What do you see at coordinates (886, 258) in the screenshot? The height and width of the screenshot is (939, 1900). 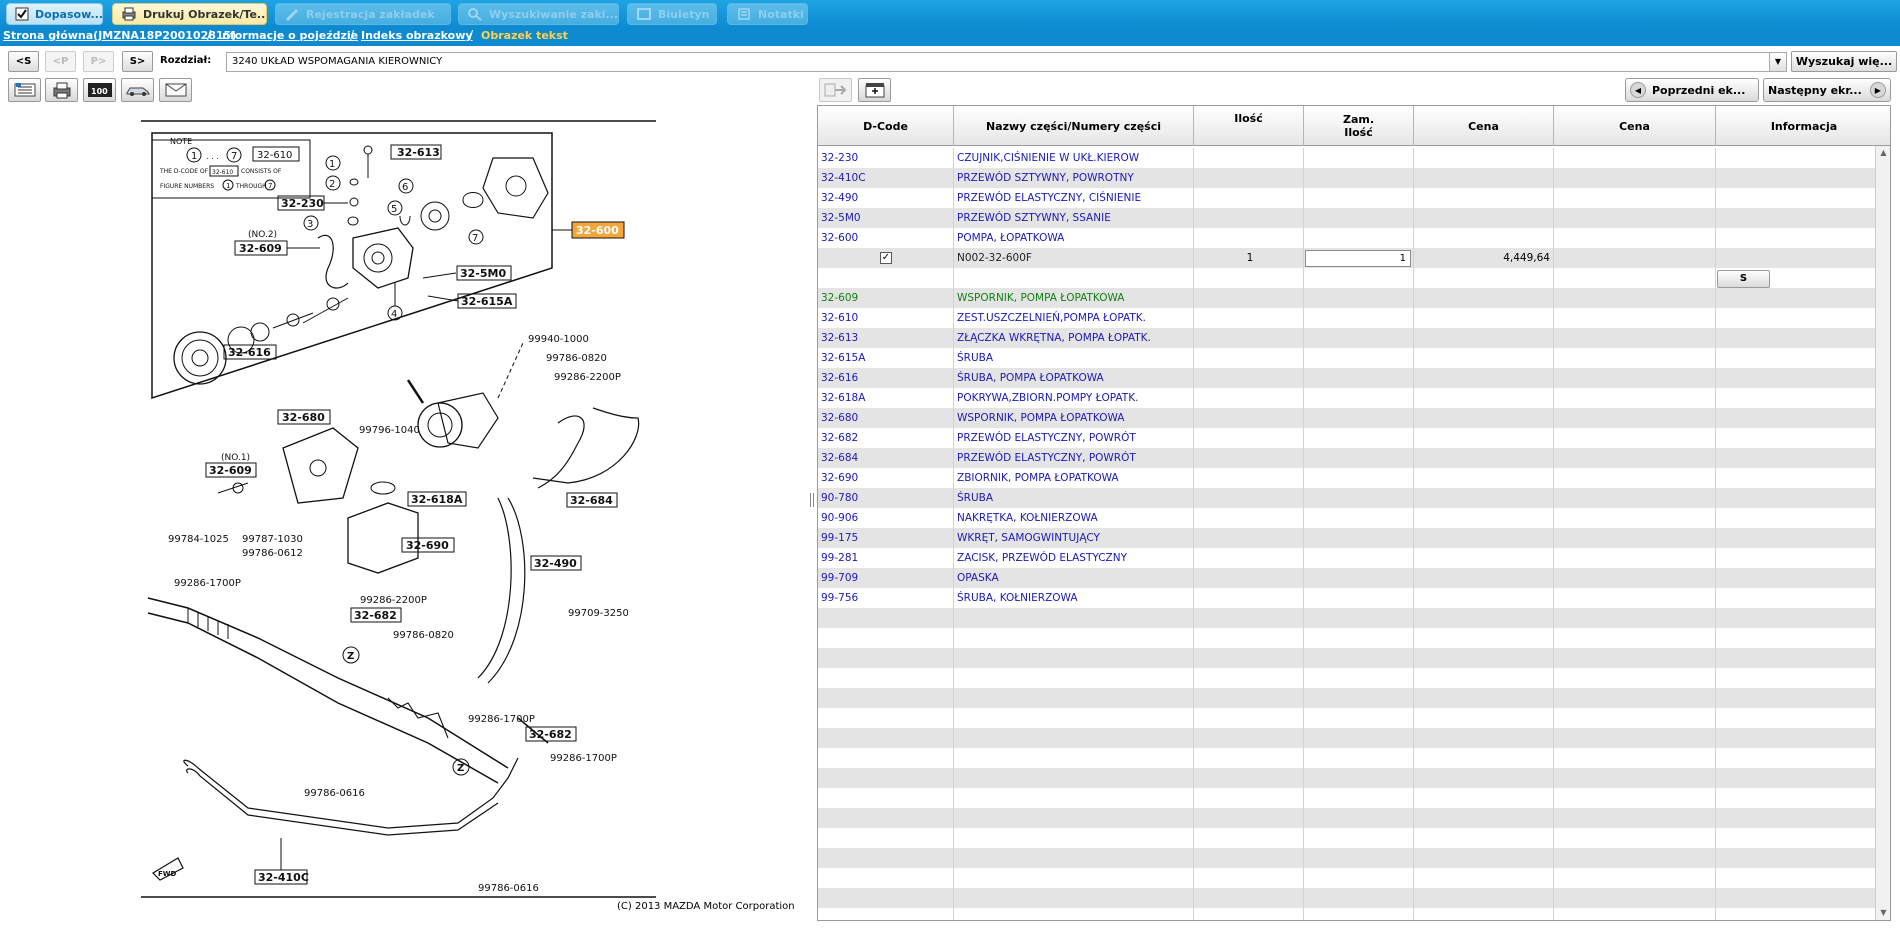 I see `select-checkbox: ✓` at bounding box center [886, 258].